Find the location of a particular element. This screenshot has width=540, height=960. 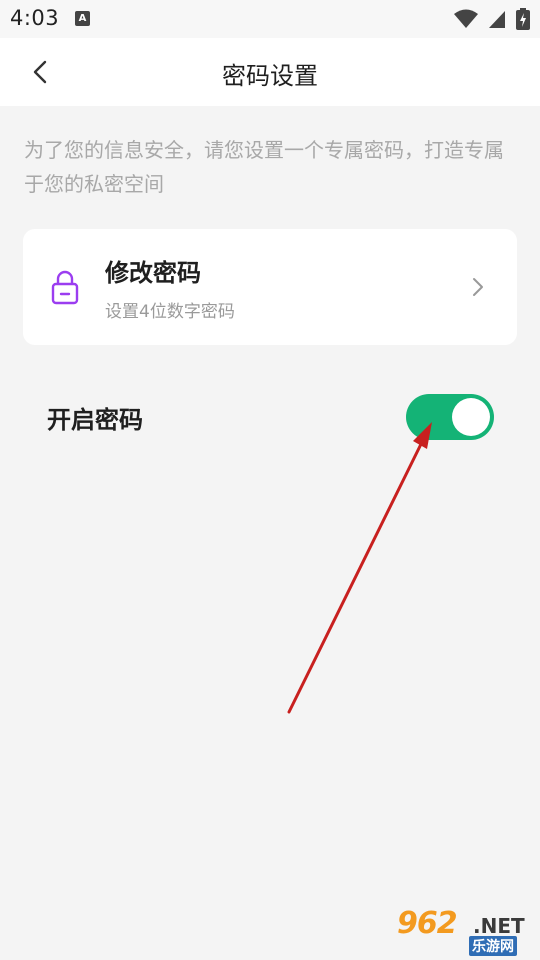

lock-icon is located at coordinates (65, 287).